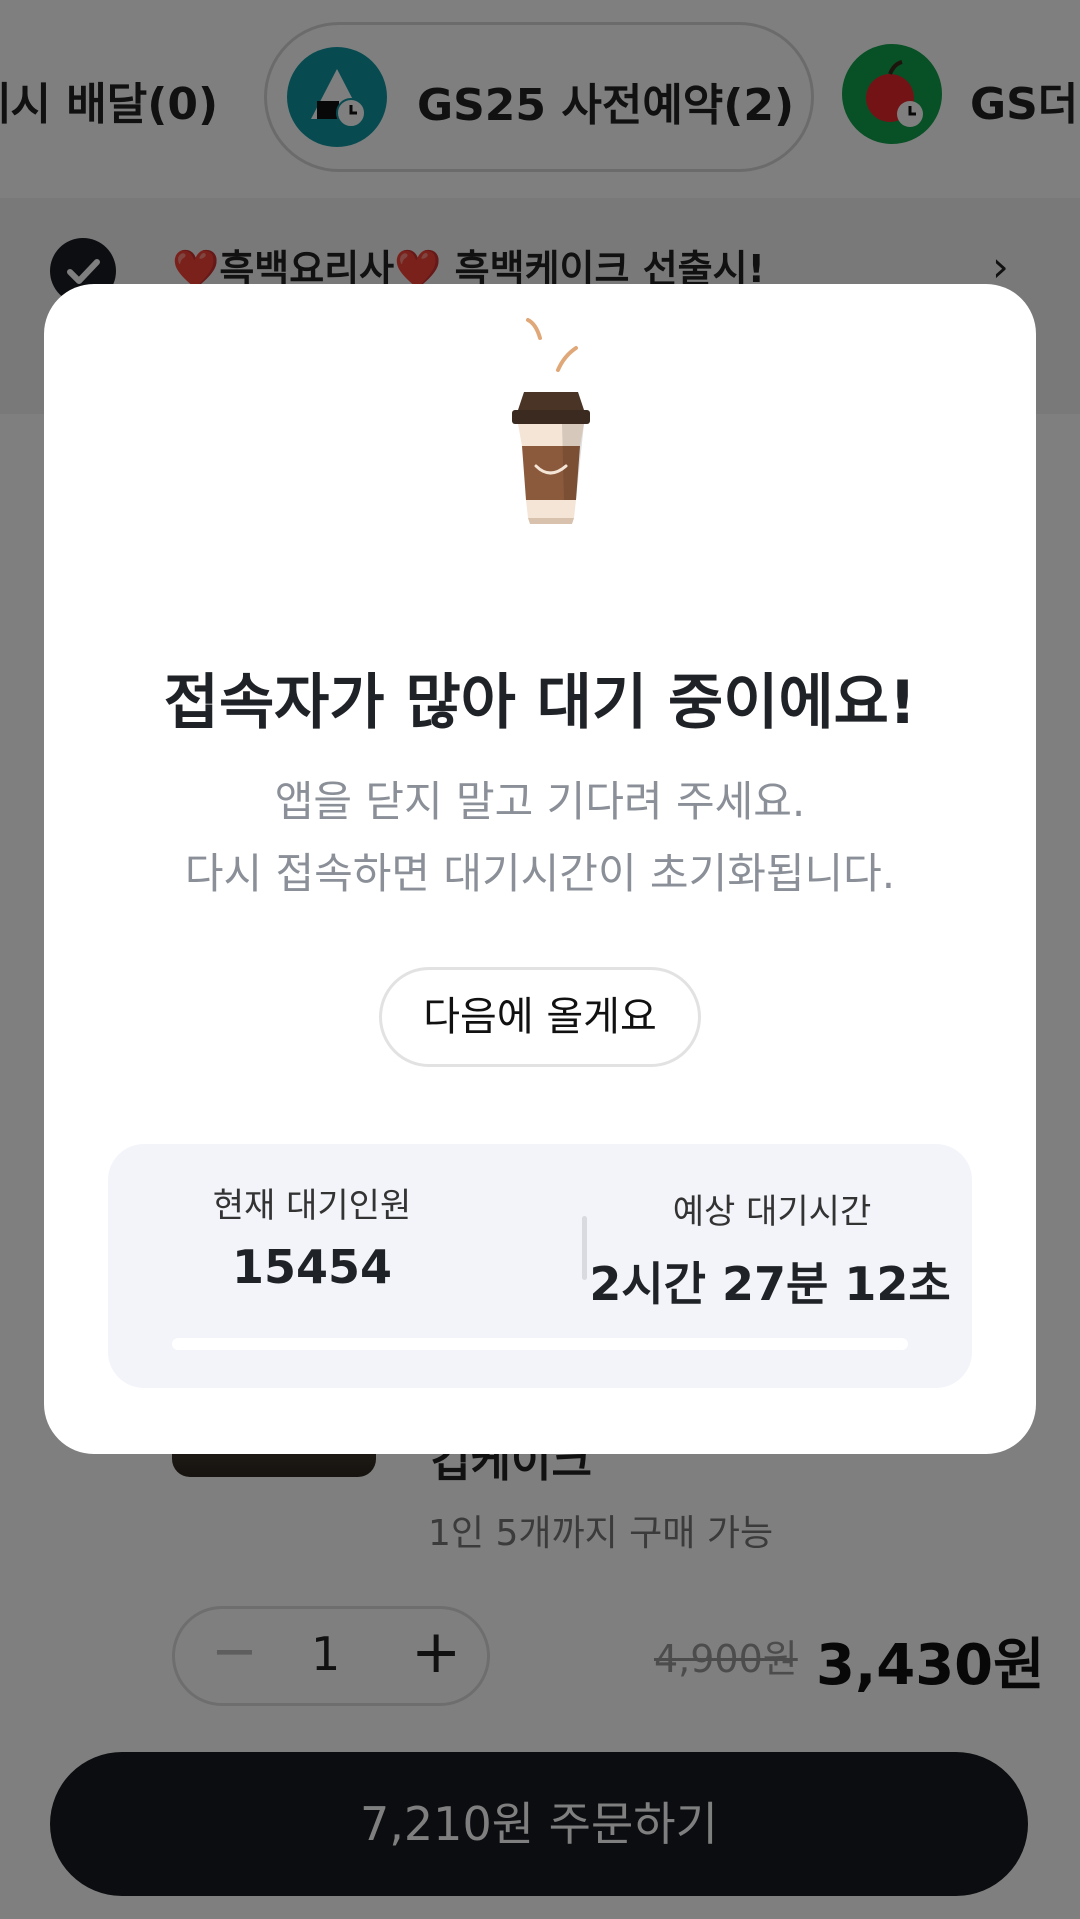  What do you see at coordinates (312, 1206) in the screenshot?
I see `waiting-people-label: 현재 대기인원` at bounding box center [312, 1206].